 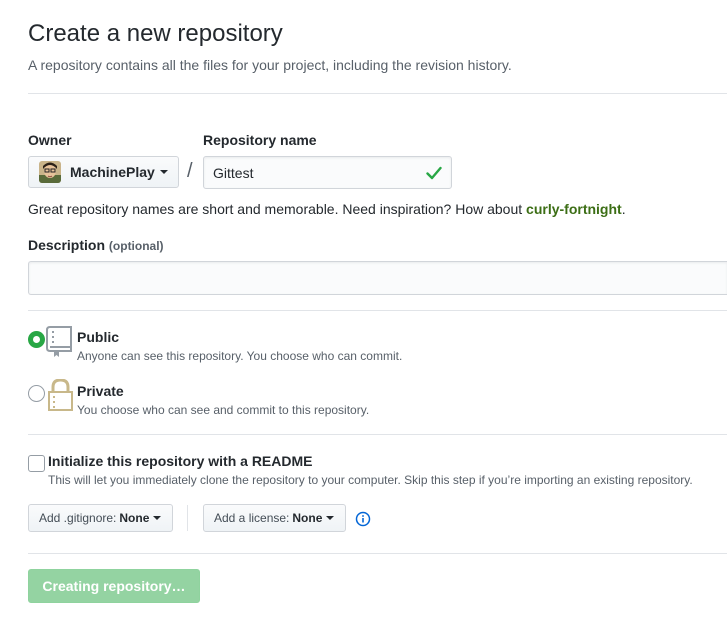 What do you see at coordinates (59, 341) in the screenshot?
I see `repo-book-icon` at bounding box center [59, 341].